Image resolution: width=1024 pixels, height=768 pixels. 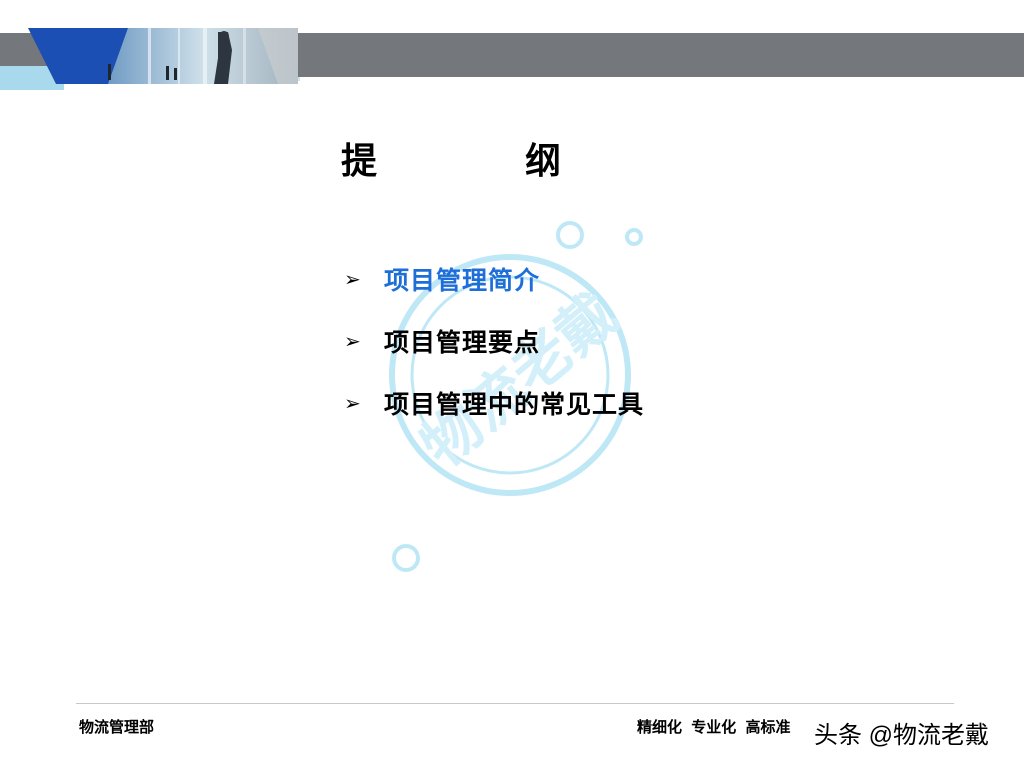 What do you see at coordinates (902, 735) in the screenshot?
I see `source-watermark: 头条 @物流老戴` at bounding box center [902, 735].